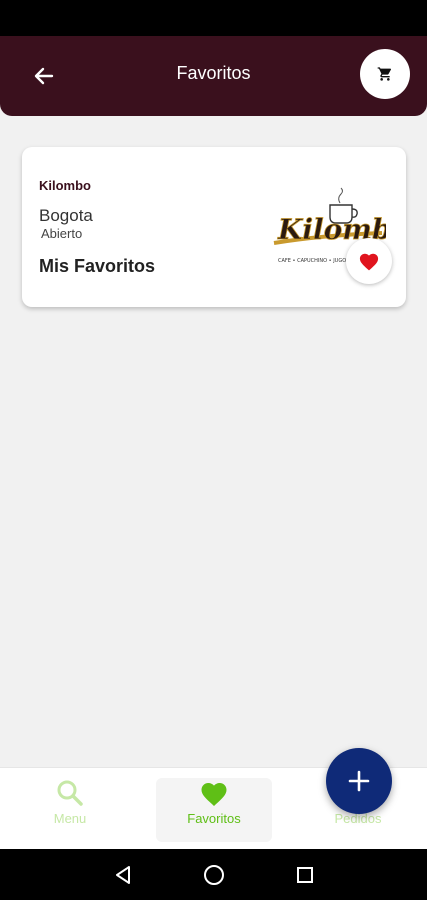 The image size is (427, 900). Describe the element at coordinates (70, 793) in the screenshot. I see `search-icon` at that location.